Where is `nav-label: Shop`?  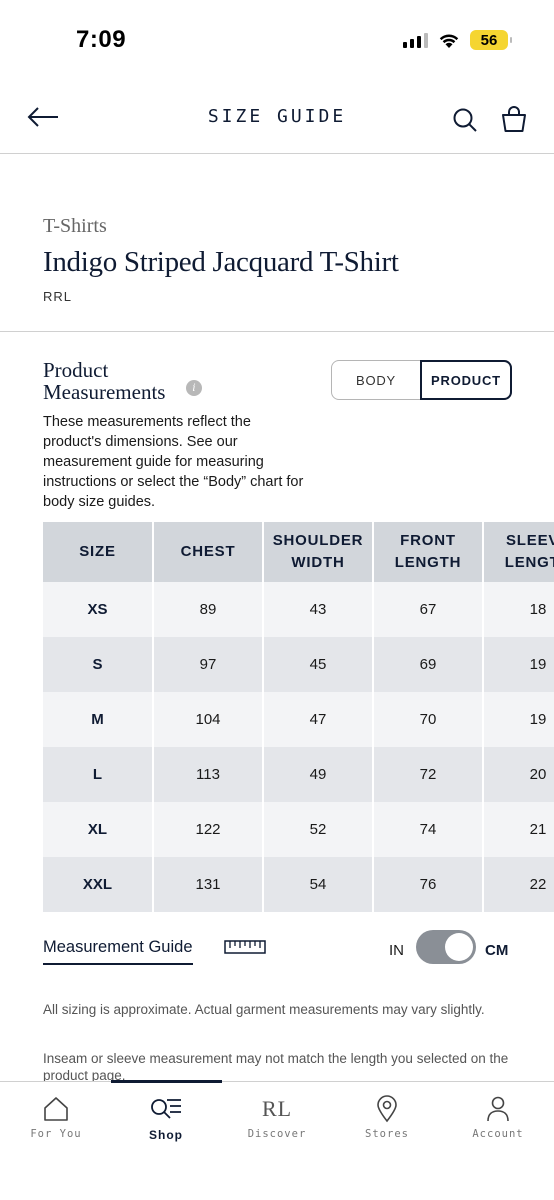 nav-label: Shop is located at coordinates (166, 1135).